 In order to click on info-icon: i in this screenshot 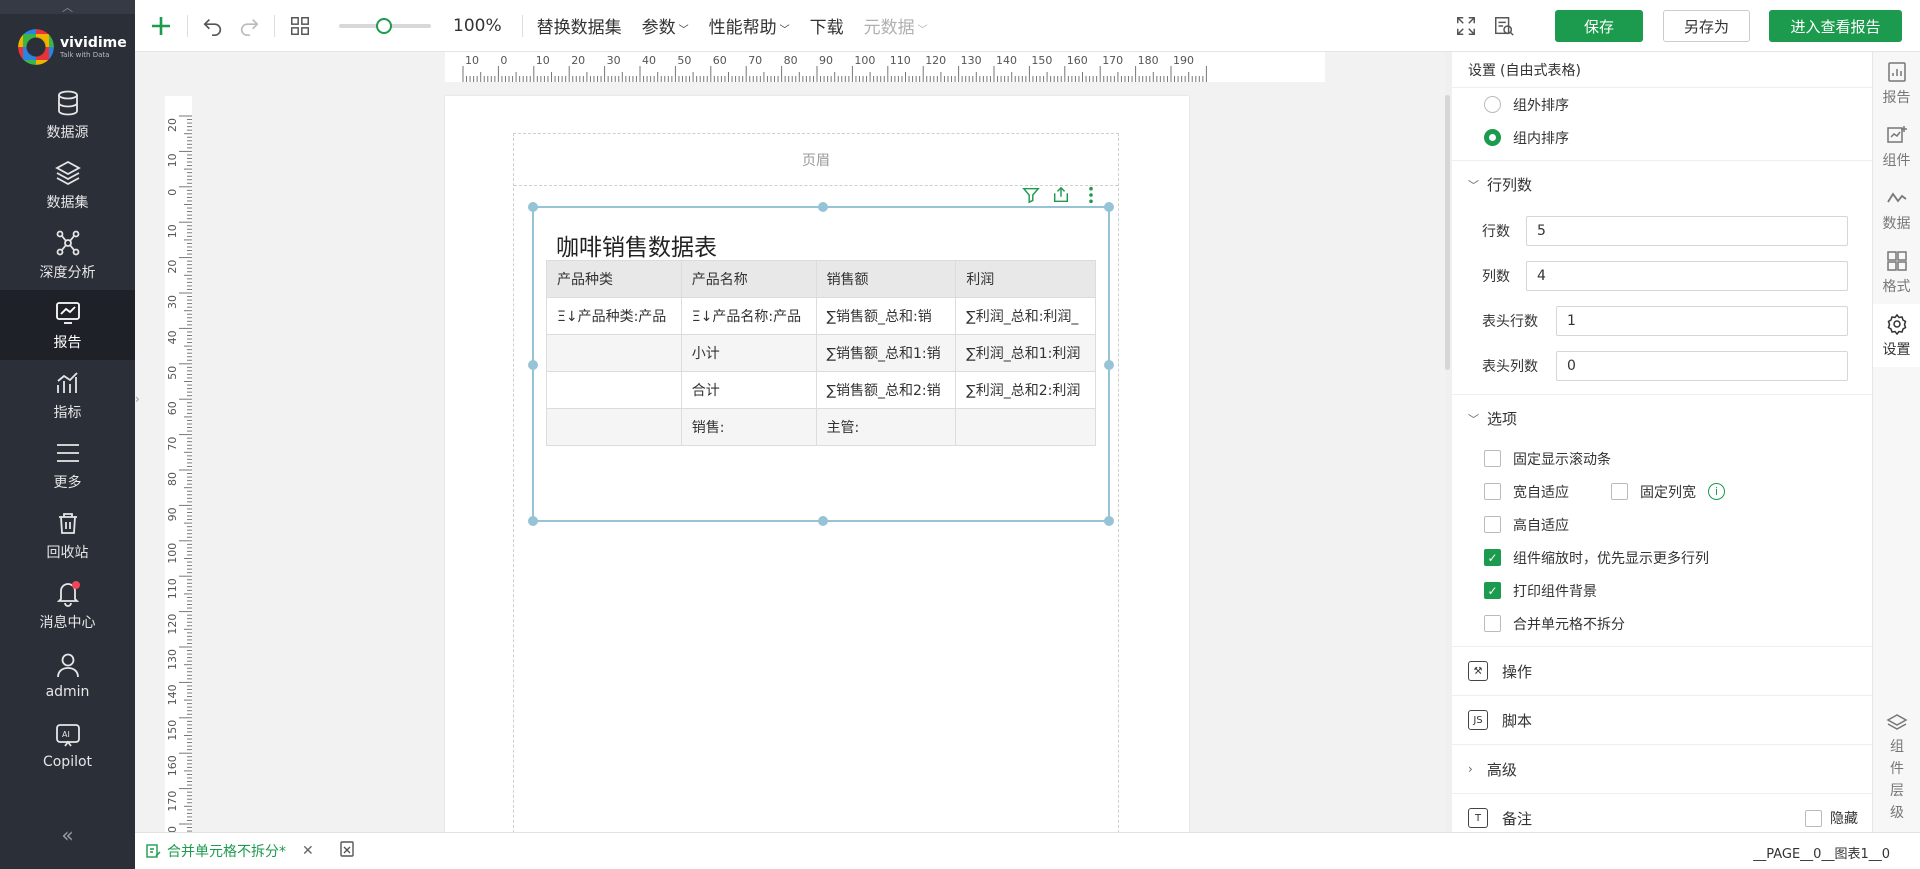, I will do `click(1716, 491)`.